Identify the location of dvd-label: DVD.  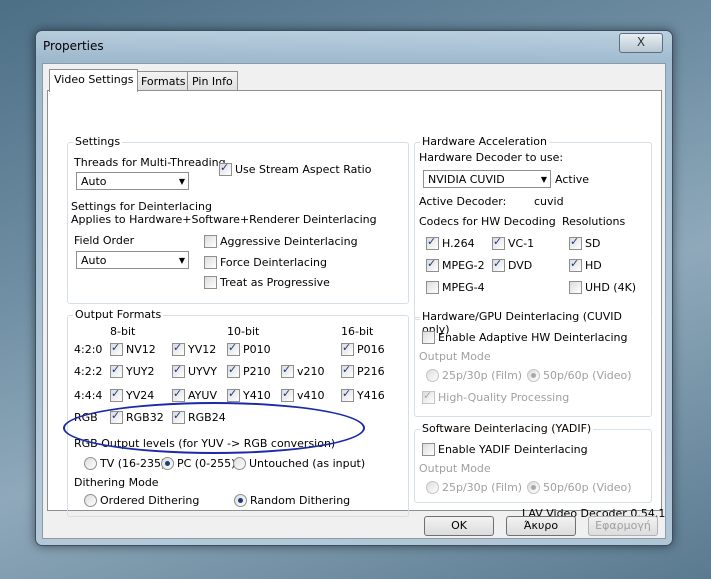
(520, 265).